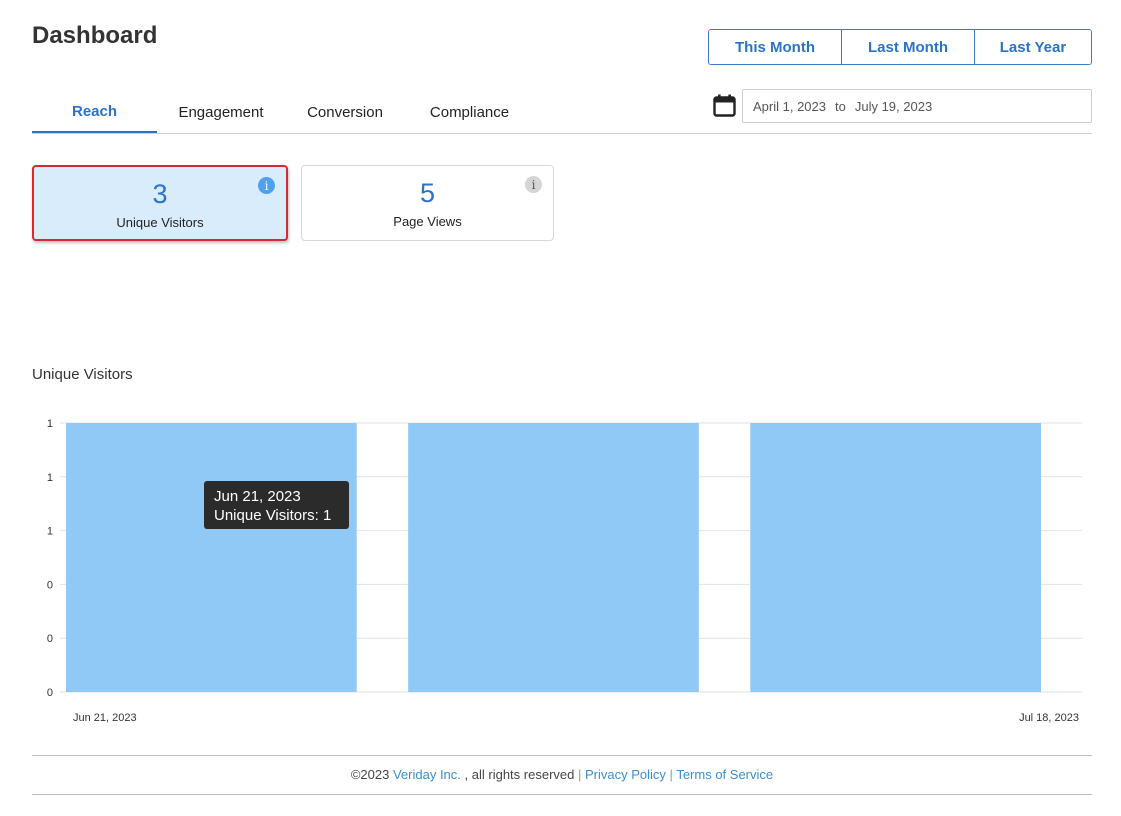 The width and height of the screenshot is (1121, 816). Describe the element at coordinates (105, 718) in the screenshot. I see `x-tick-label: Jun 21, 2023` at that location.